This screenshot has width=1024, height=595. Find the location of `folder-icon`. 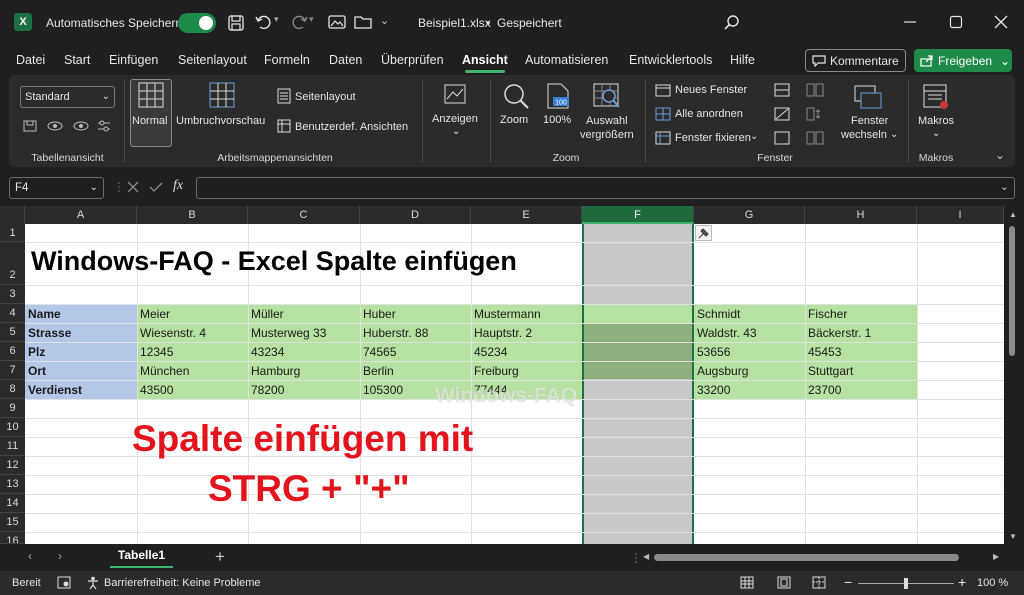

folder-icon is located at coordinates (363, 22).